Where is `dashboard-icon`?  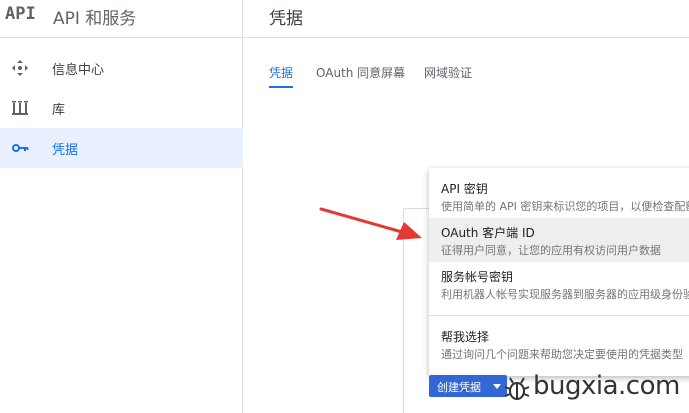
dashboard-icon is located at coordinates (20, 68).